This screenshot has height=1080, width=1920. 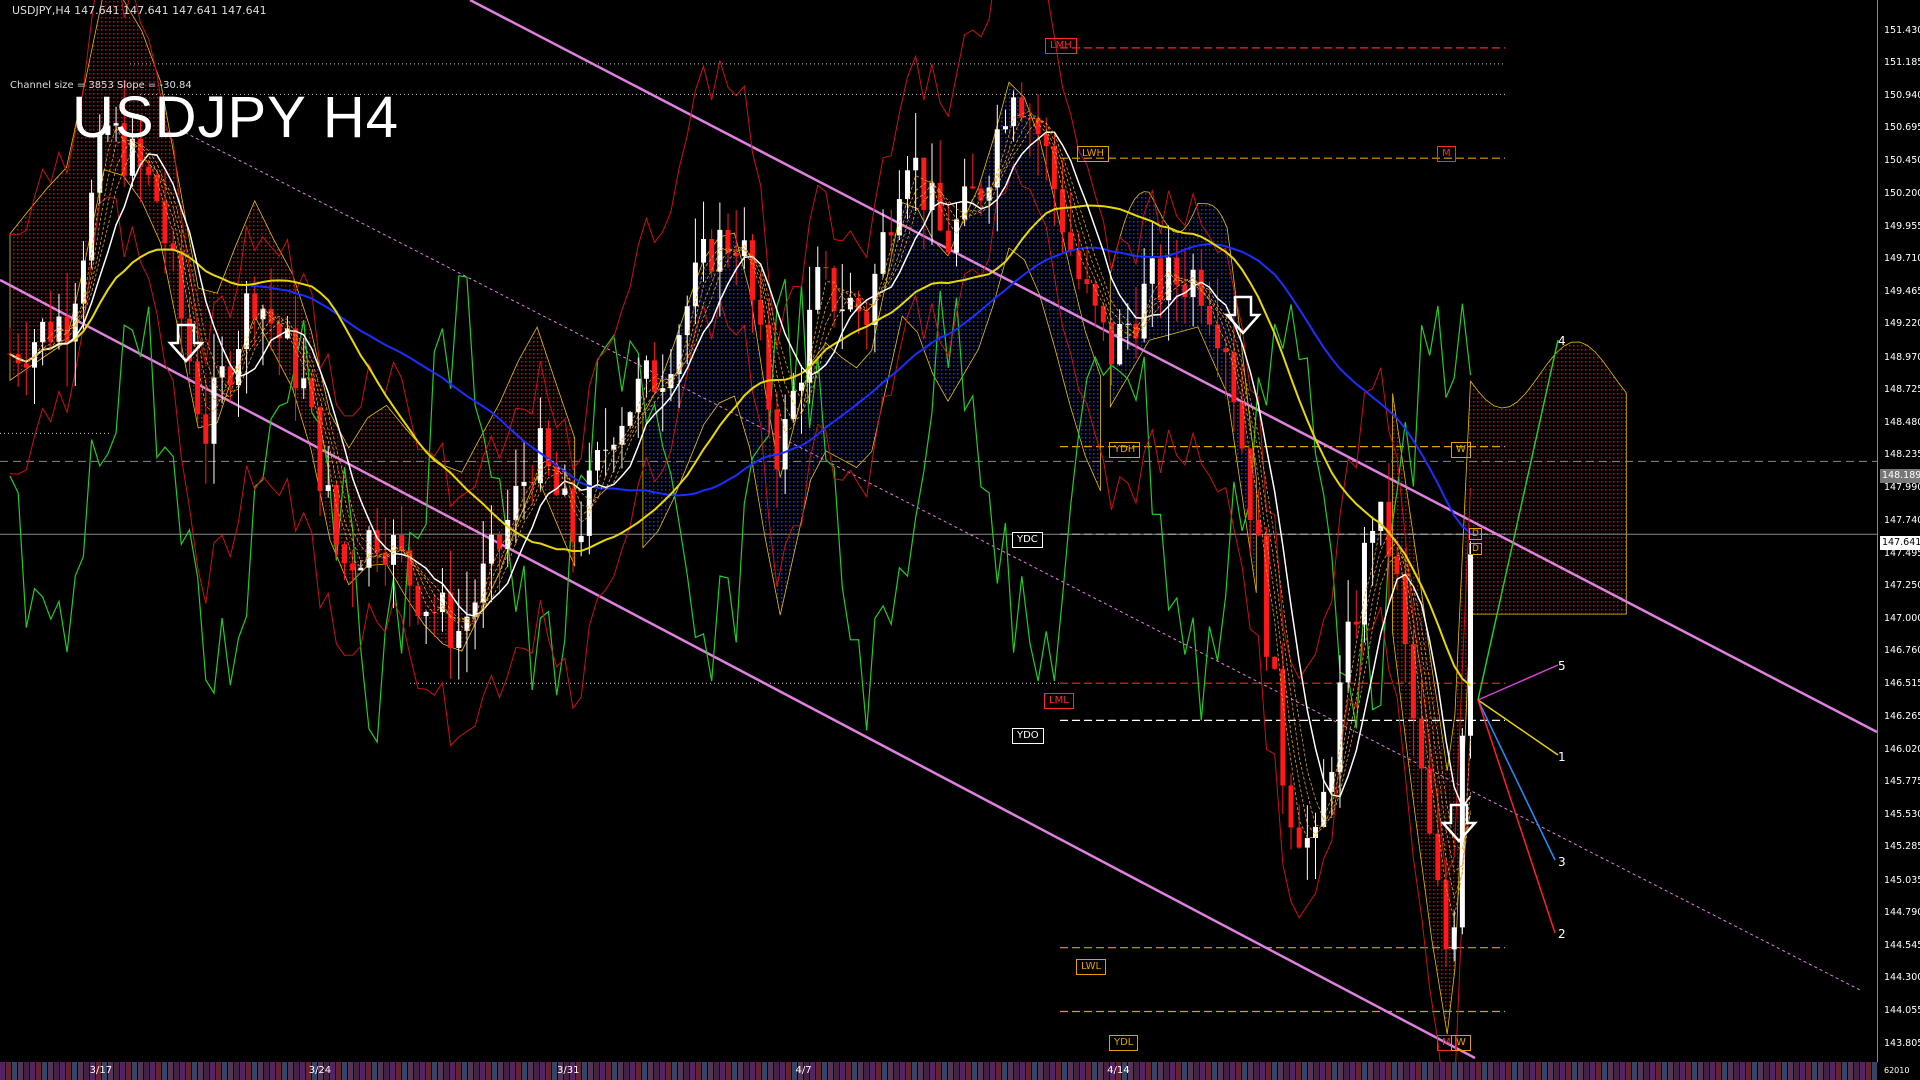 What do you see at coordinates (1059, 701) in the screenshot?
I see `tag-lml: LML` at bounding box center [1059, 701].